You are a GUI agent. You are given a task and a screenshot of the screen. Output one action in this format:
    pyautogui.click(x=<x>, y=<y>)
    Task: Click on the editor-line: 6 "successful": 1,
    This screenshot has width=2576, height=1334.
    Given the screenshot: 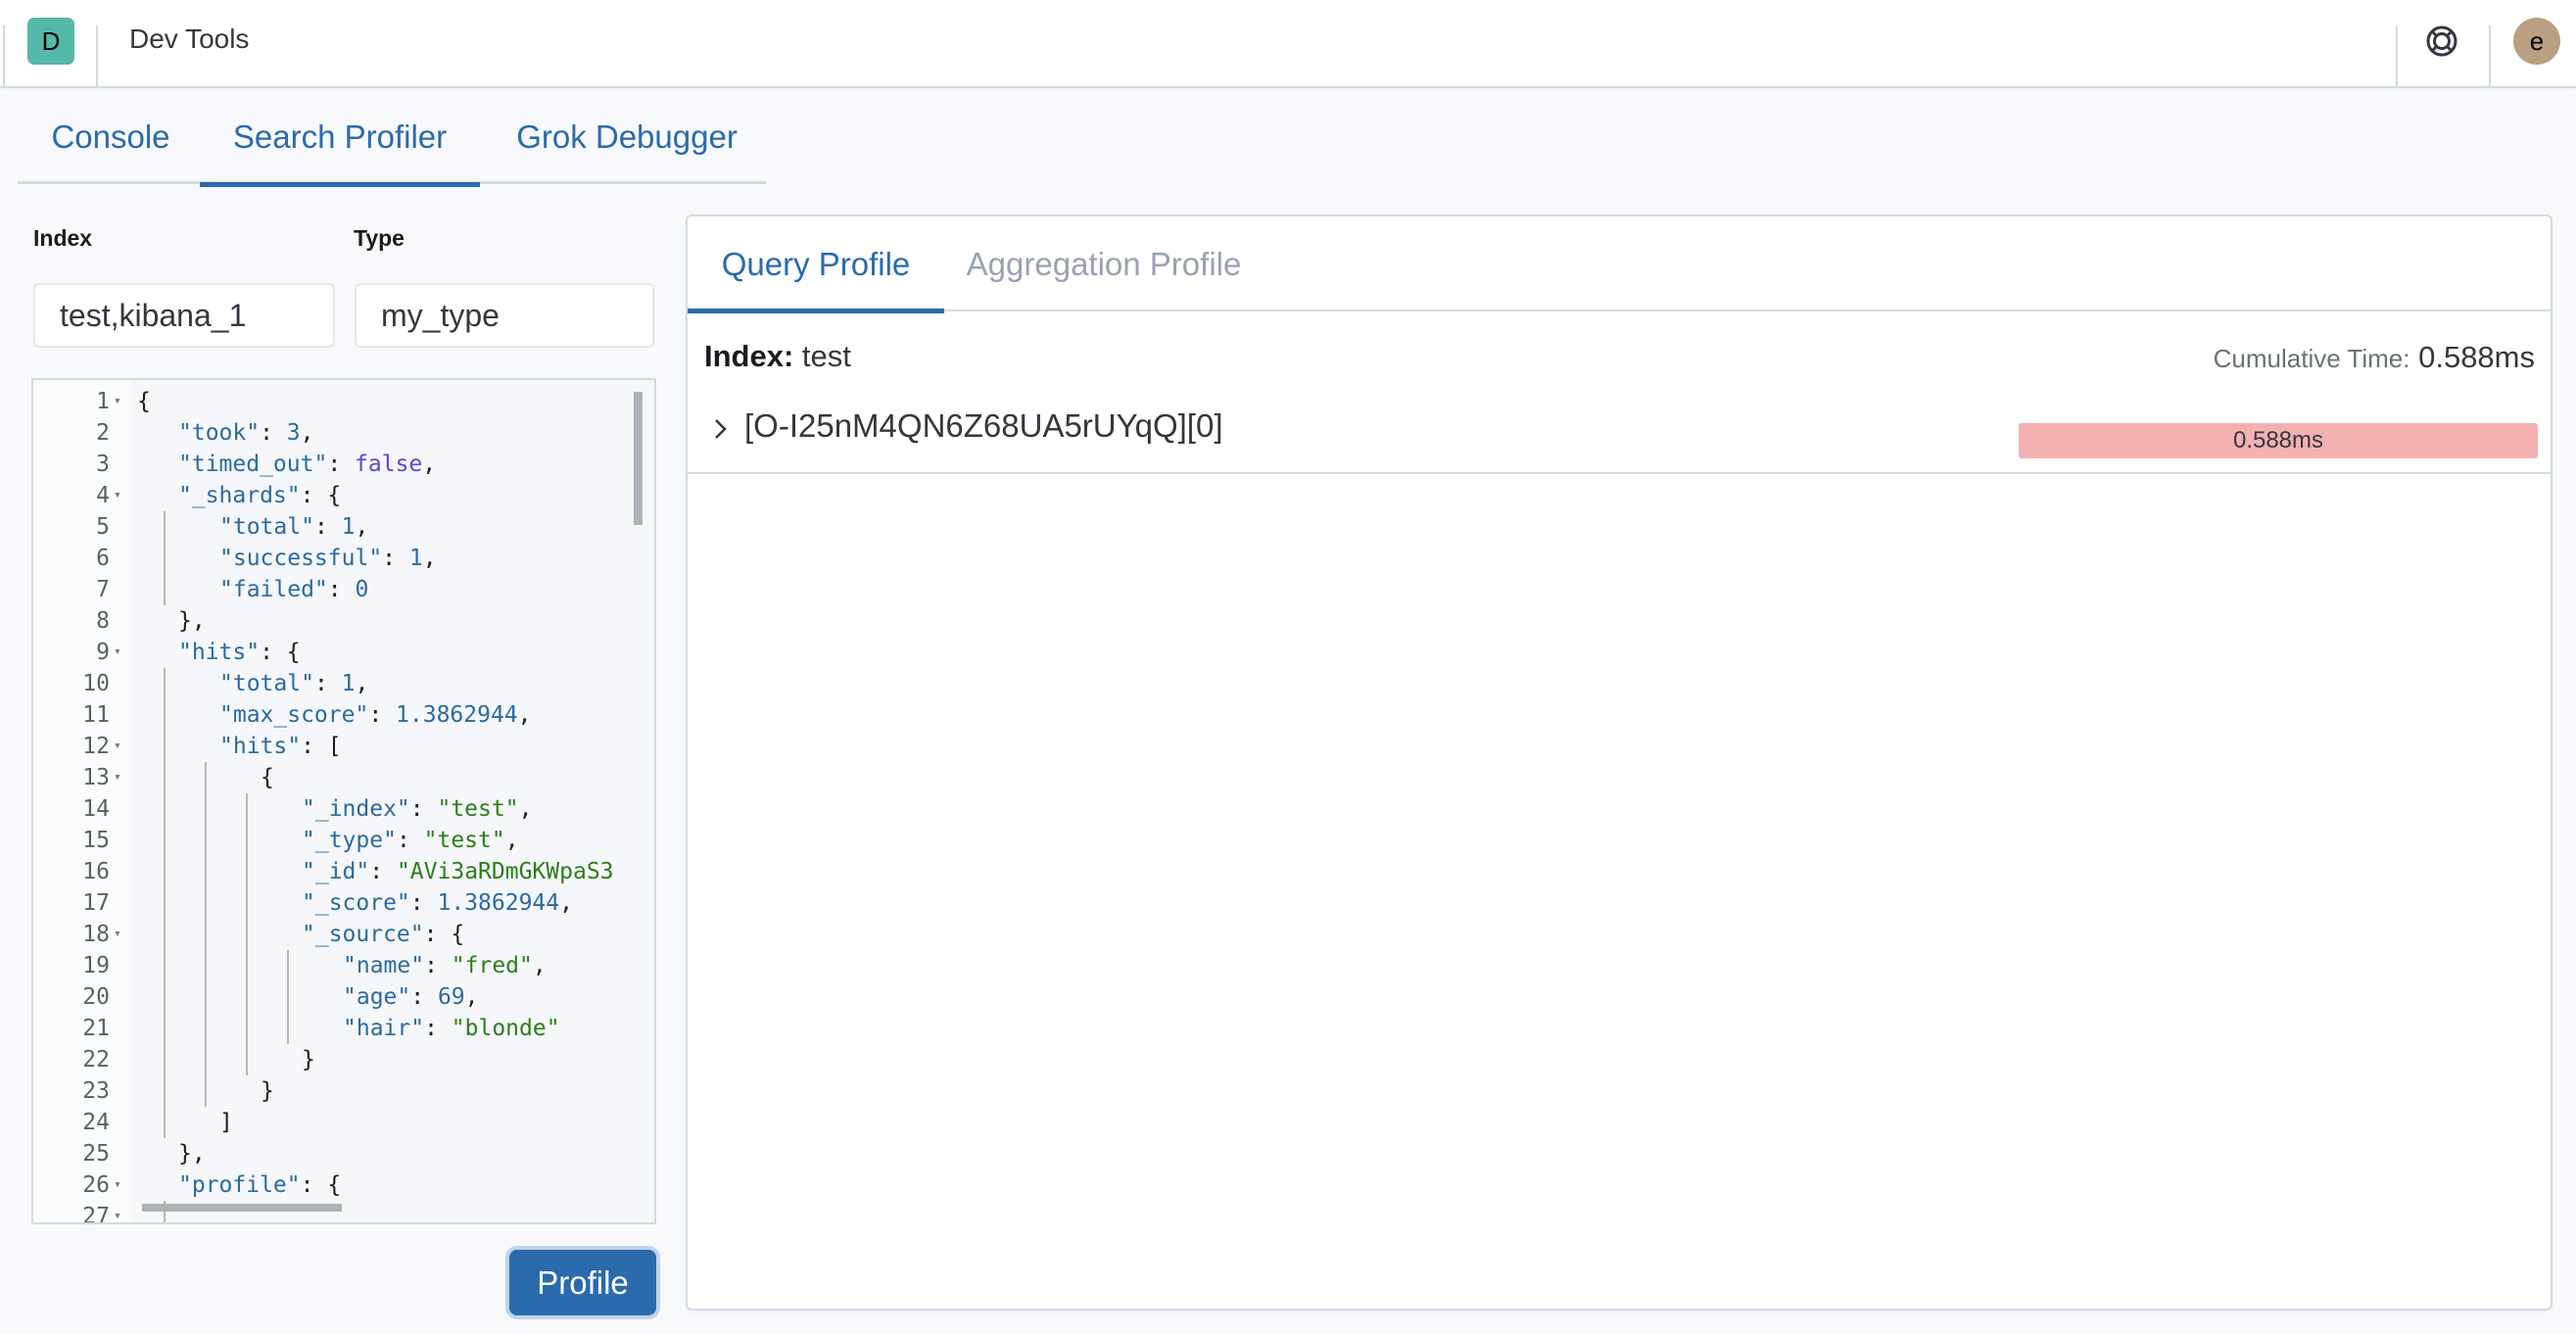 What is the action you would take?
    pyautogui.click(x=344, y=558)
    